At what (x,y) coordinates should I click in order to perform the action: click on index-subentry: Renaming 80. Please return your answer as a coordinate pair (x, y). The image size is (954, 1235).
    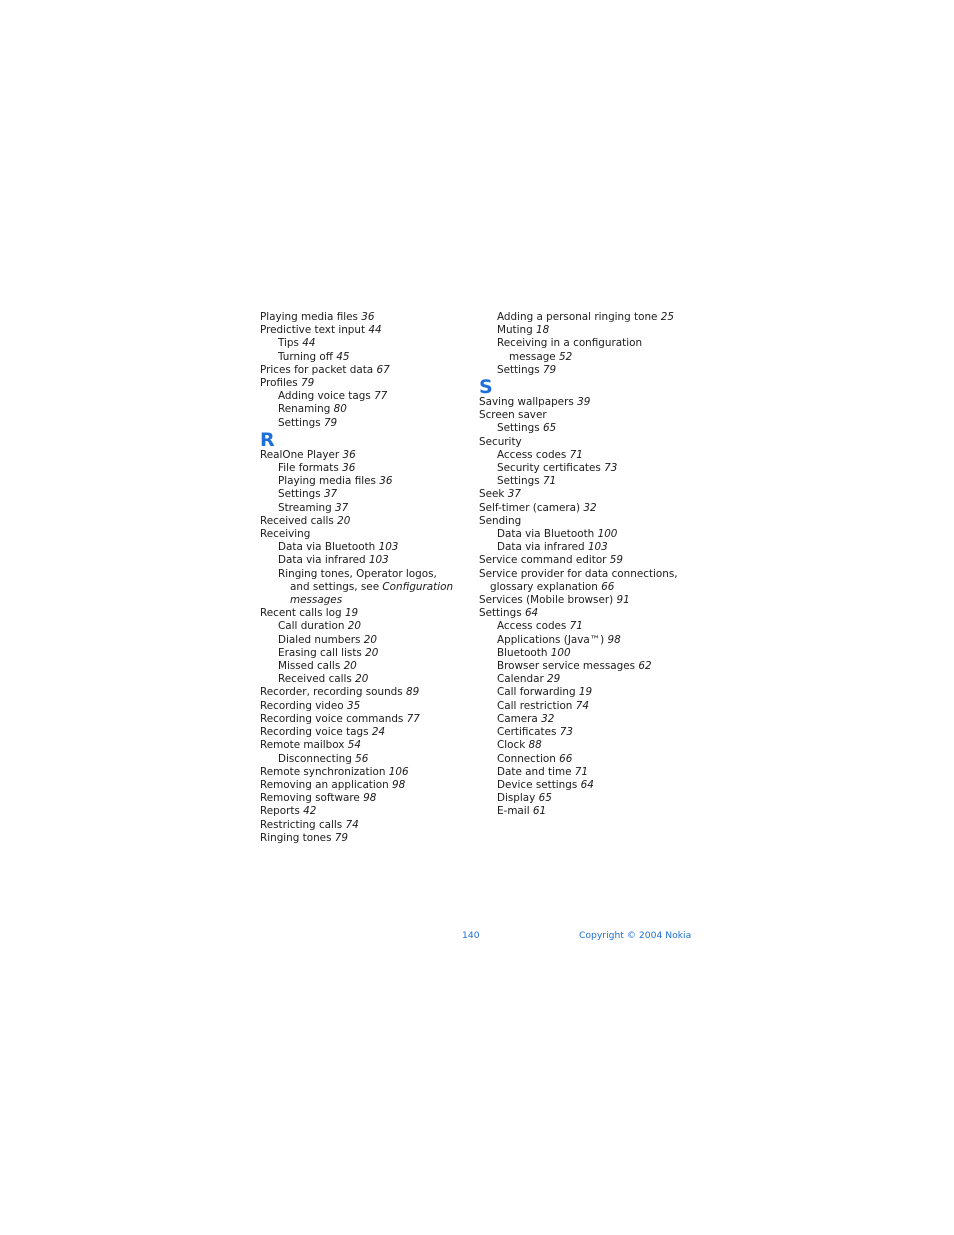
    Looking at the image, I should click on (365, 409).